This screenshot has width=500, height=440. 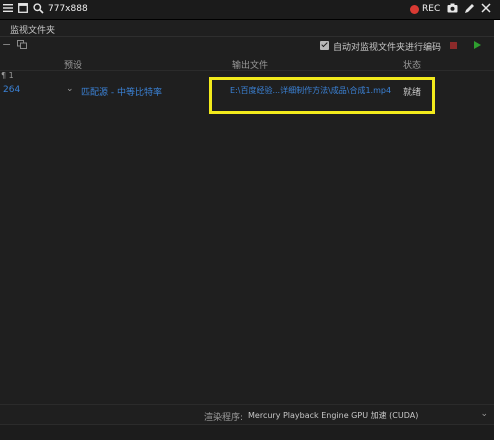 What do you see at coordinates (6, 44) in the screenshot?
I see `remove-button: −` at bounding box center [6, 44].